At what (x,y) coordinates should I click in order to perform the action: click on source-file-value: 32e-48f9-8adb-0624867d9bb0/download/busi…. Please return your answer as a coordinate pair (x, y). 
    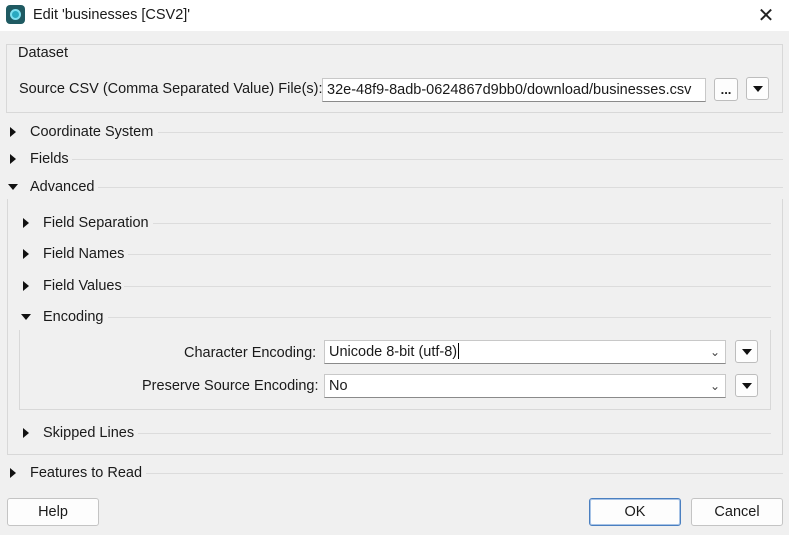
    Looking at the image, I should click on (509, 90).